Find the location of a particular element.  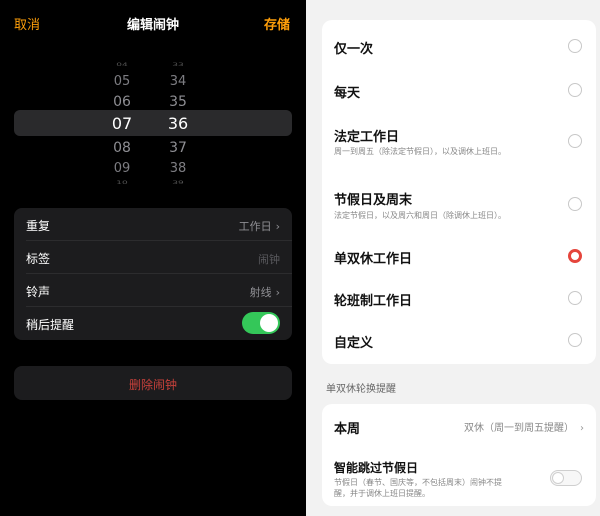

nav-bar: 取消 编辑闹钟 存储 is located at coordinates (153, 23).